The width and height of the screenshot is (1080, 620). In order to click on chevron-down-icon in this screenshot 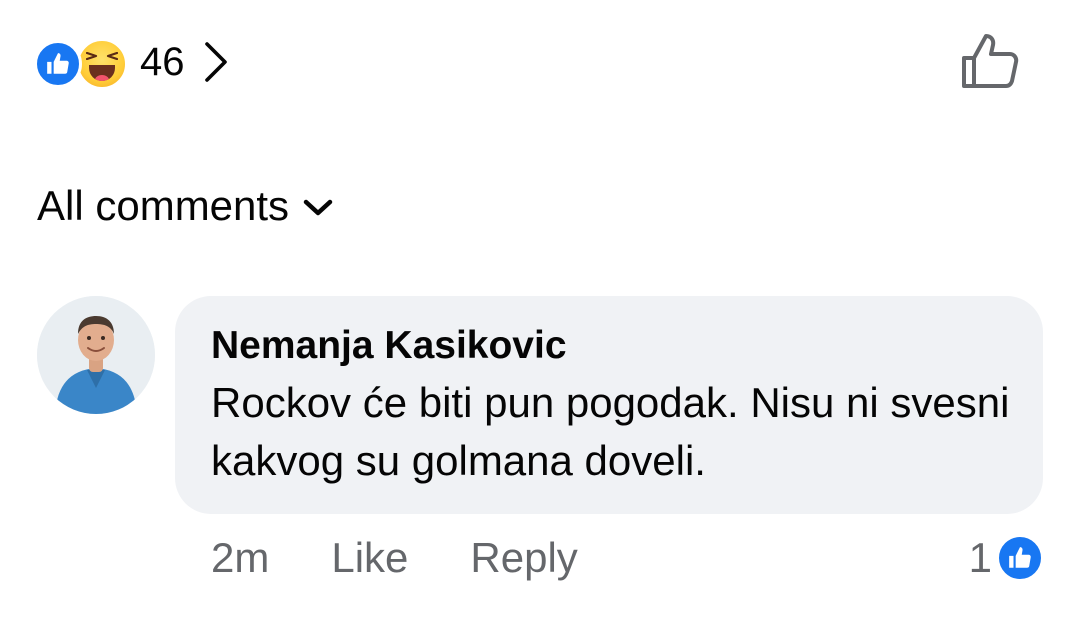, I will do `click(318, 208)`.